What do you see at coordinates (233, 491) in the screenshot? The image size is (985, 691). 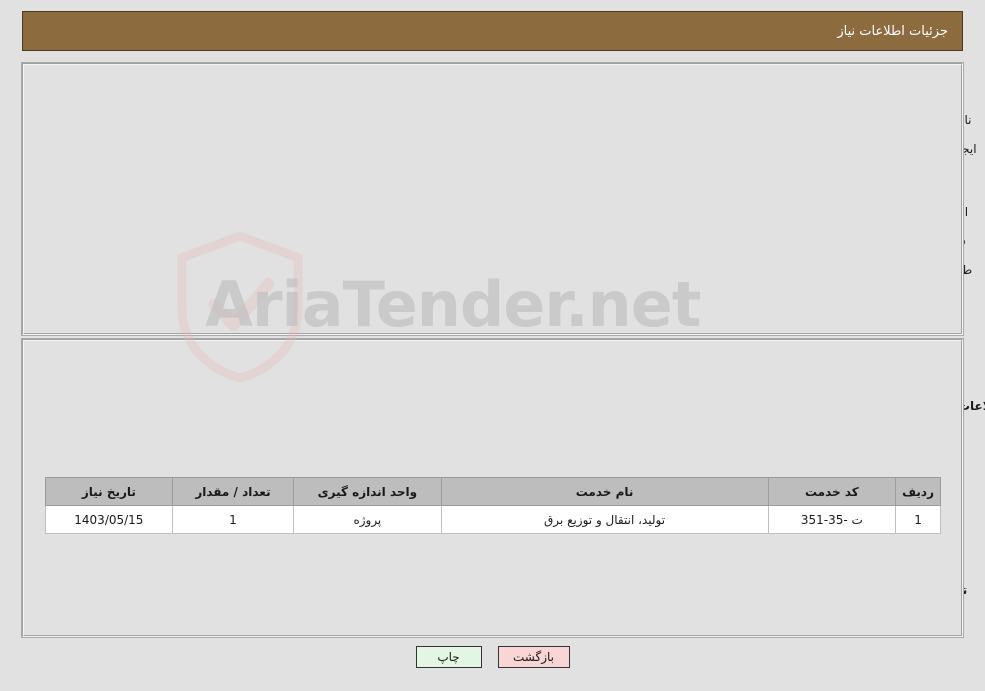 I see `col-qty: تعداد / مقدار` at bounding box center [233, 491].